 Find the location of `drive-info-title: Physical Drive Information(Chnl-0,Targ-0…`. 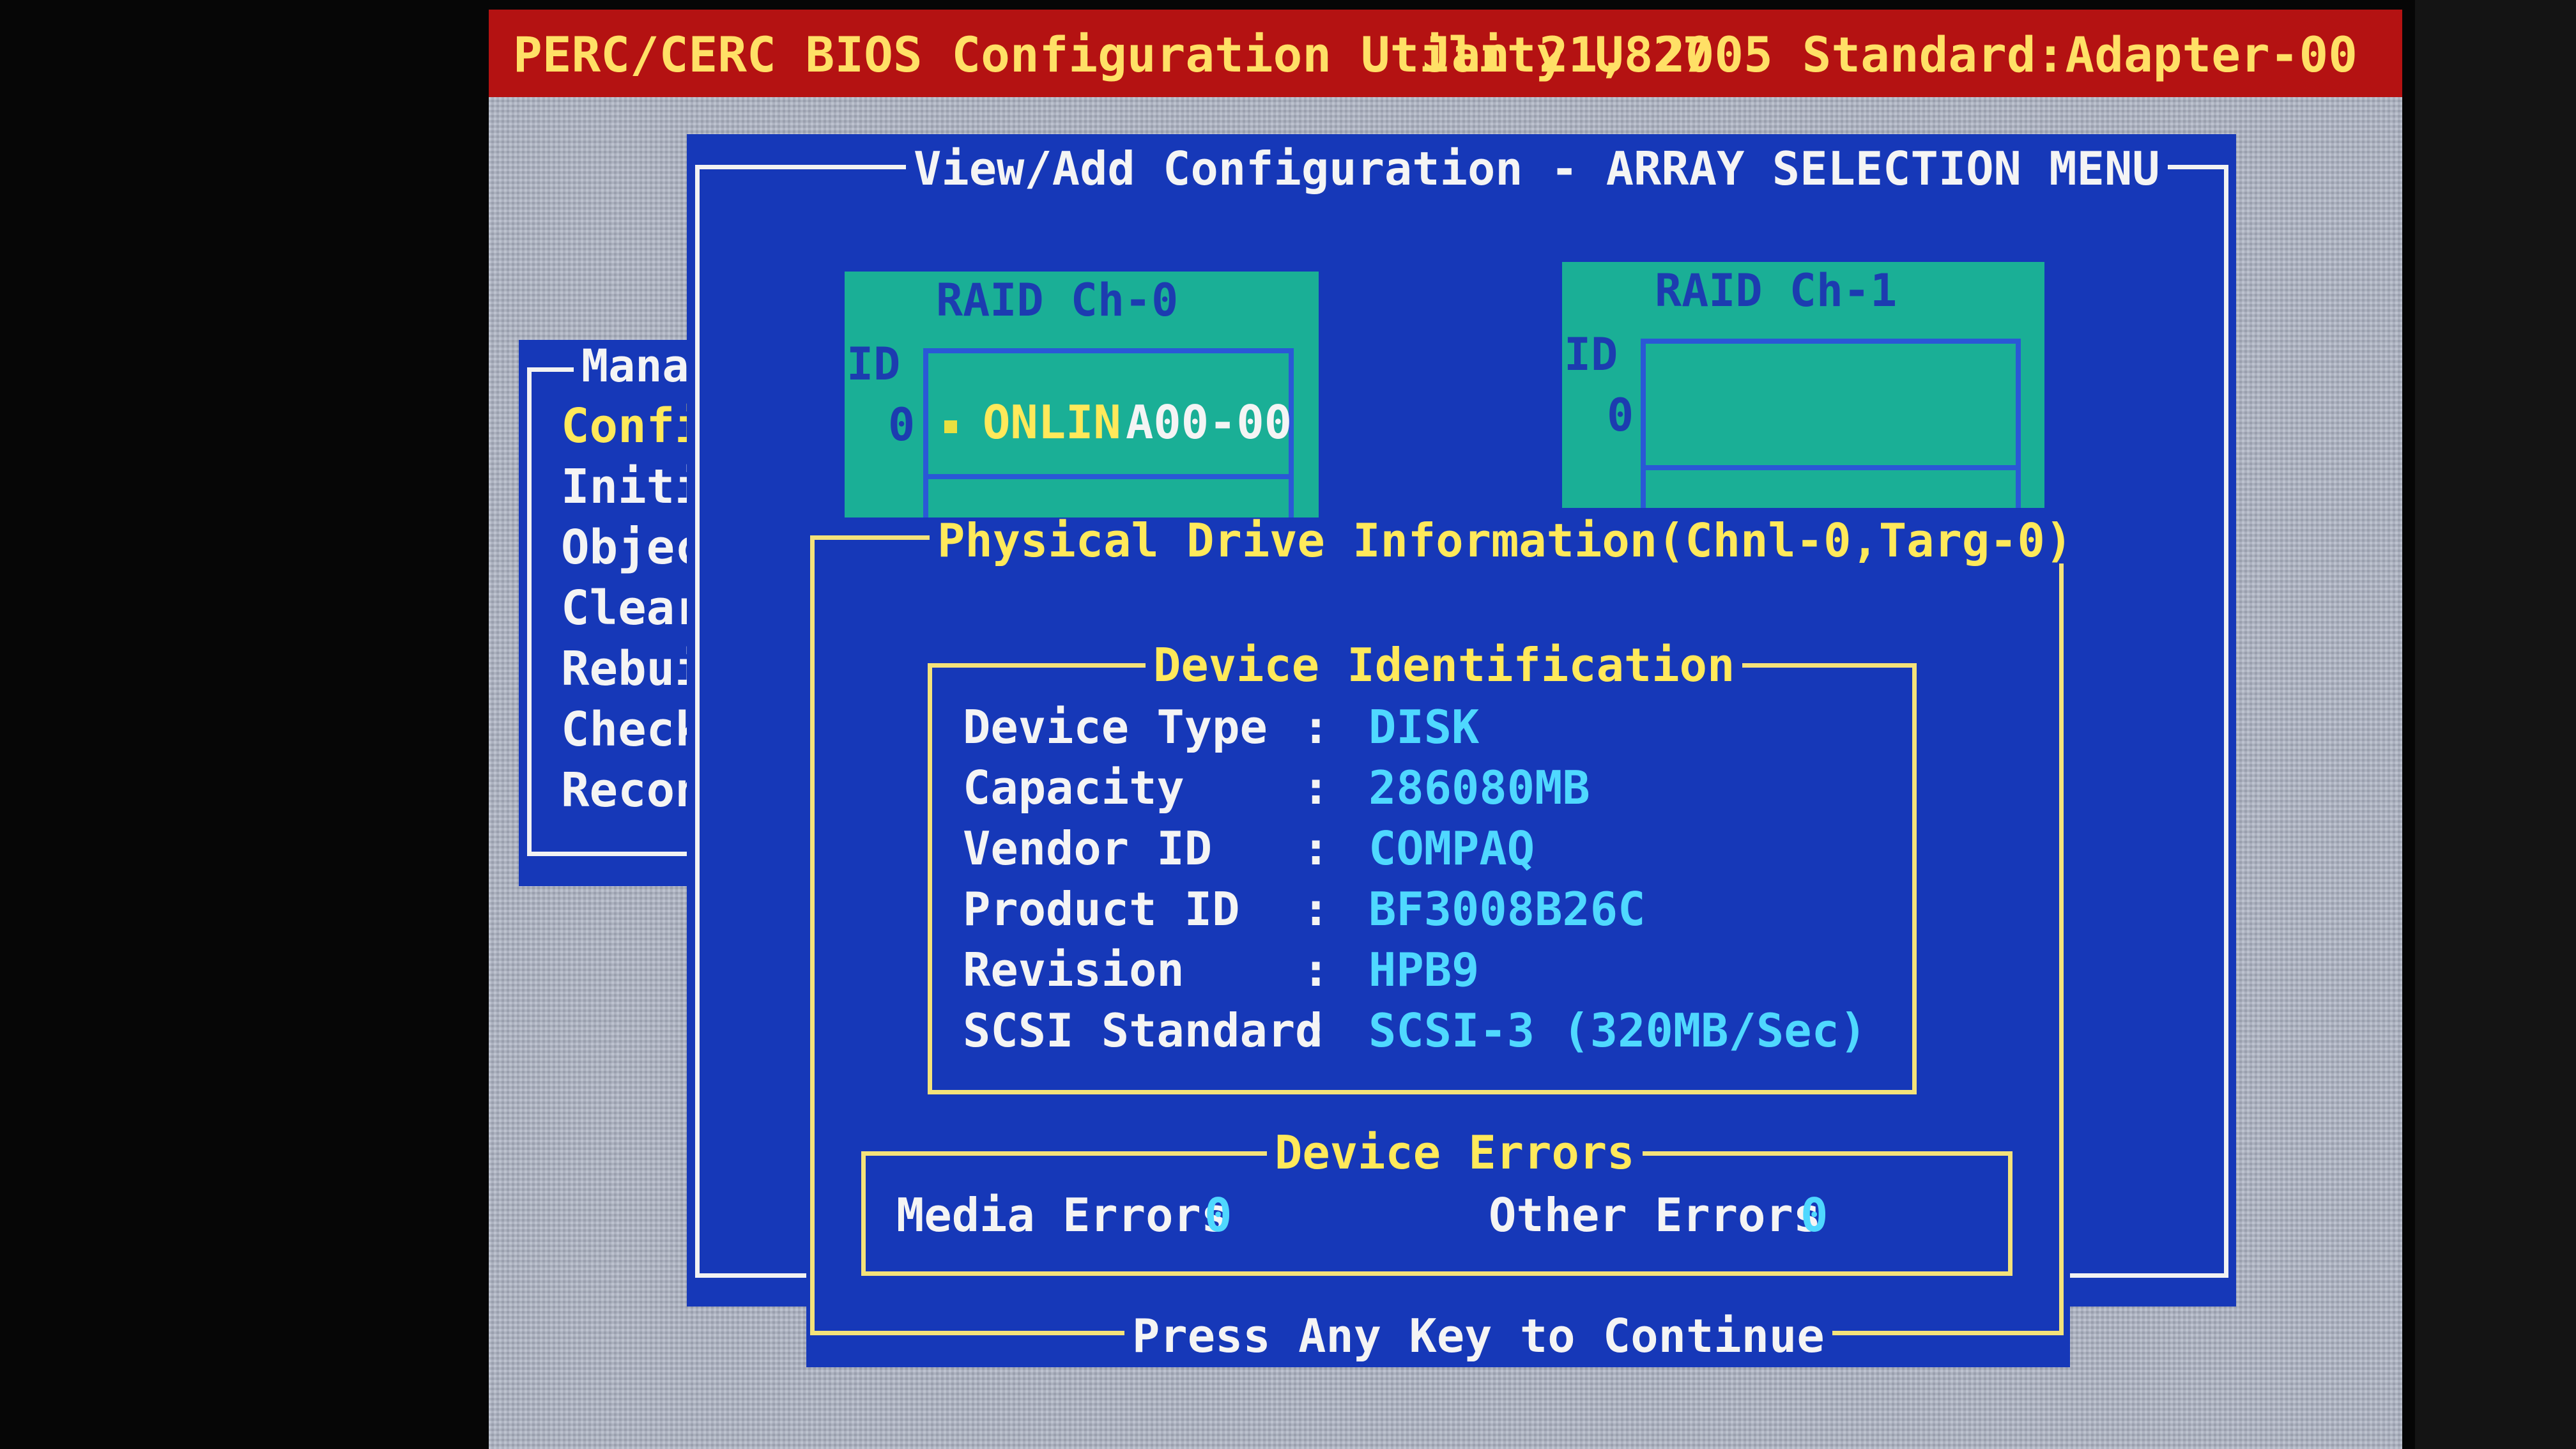

drive-info-title: Physical Drive Information(Chnl-0,Targ-0… is located at coordinates (1505, 541).